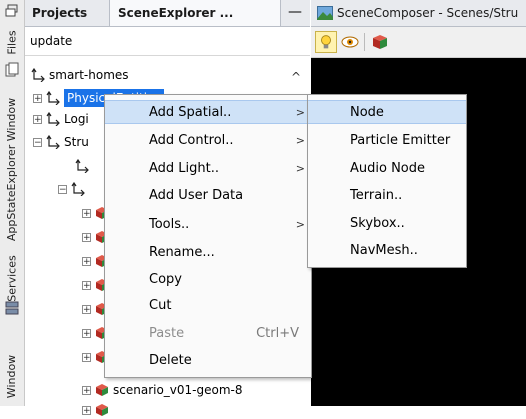 The height and width of the screenshot is (419, 526). I want to click on menu-item-add-user-data: Add User Data, so click(208, 196).